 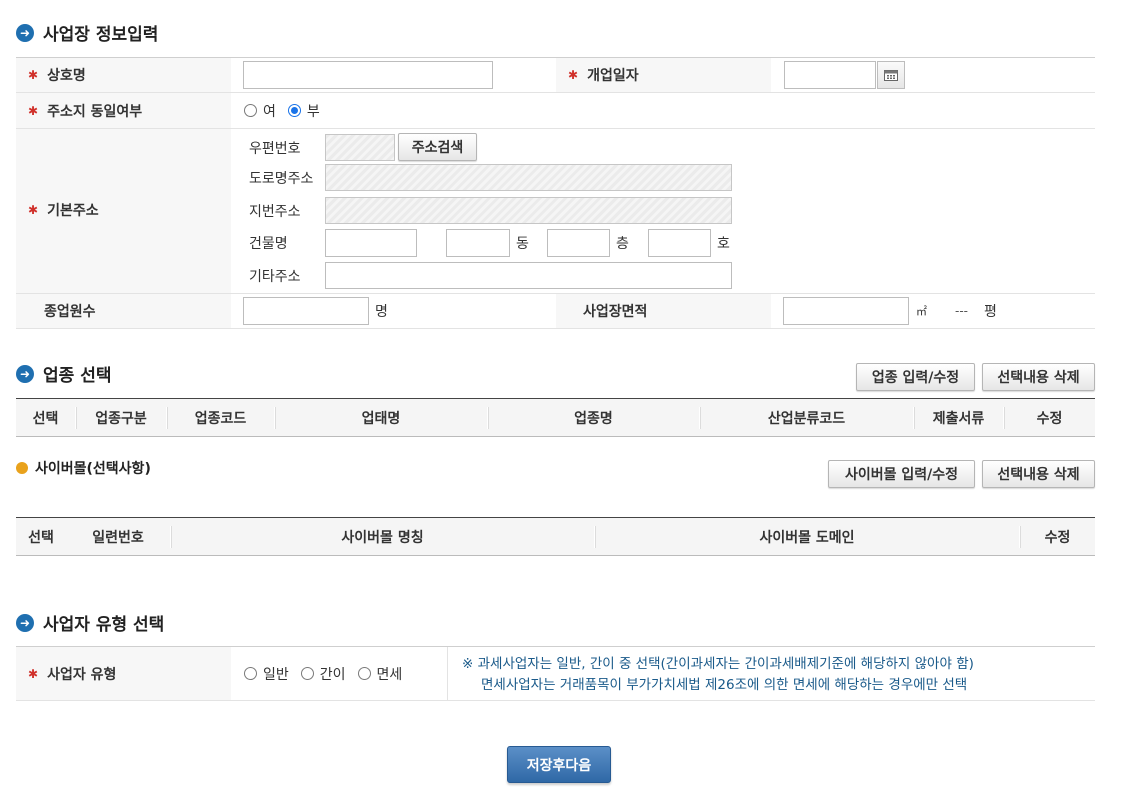 What do you see at coordinates (381, 418) in the screenshot?
I see `col-business-type: 업태명` at bounding box center [381, 418].